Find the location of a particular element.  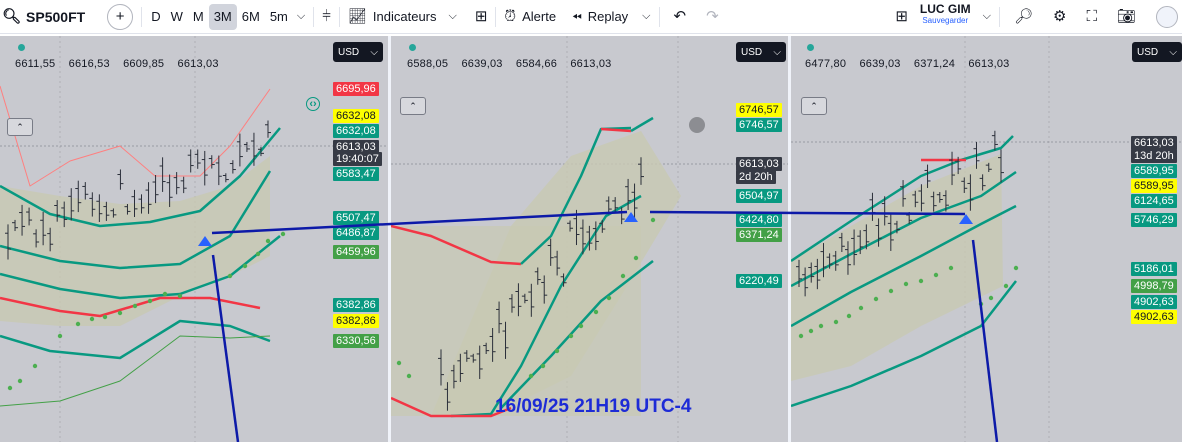

price-tag: 6424,80 is located at coordinates (759, 220).